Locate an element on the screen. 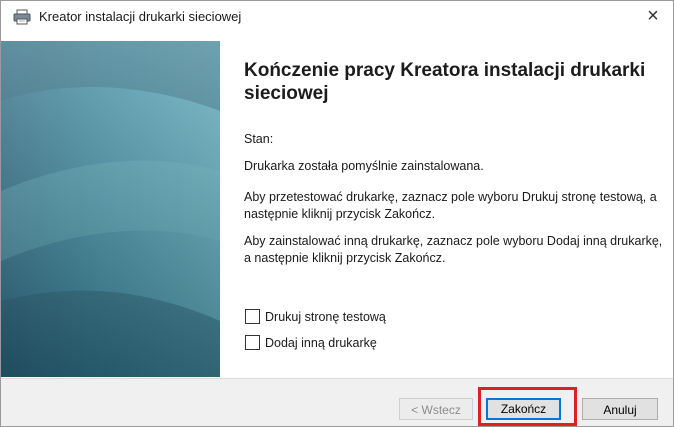  close-icon: × is located at coordinates (653, 17).